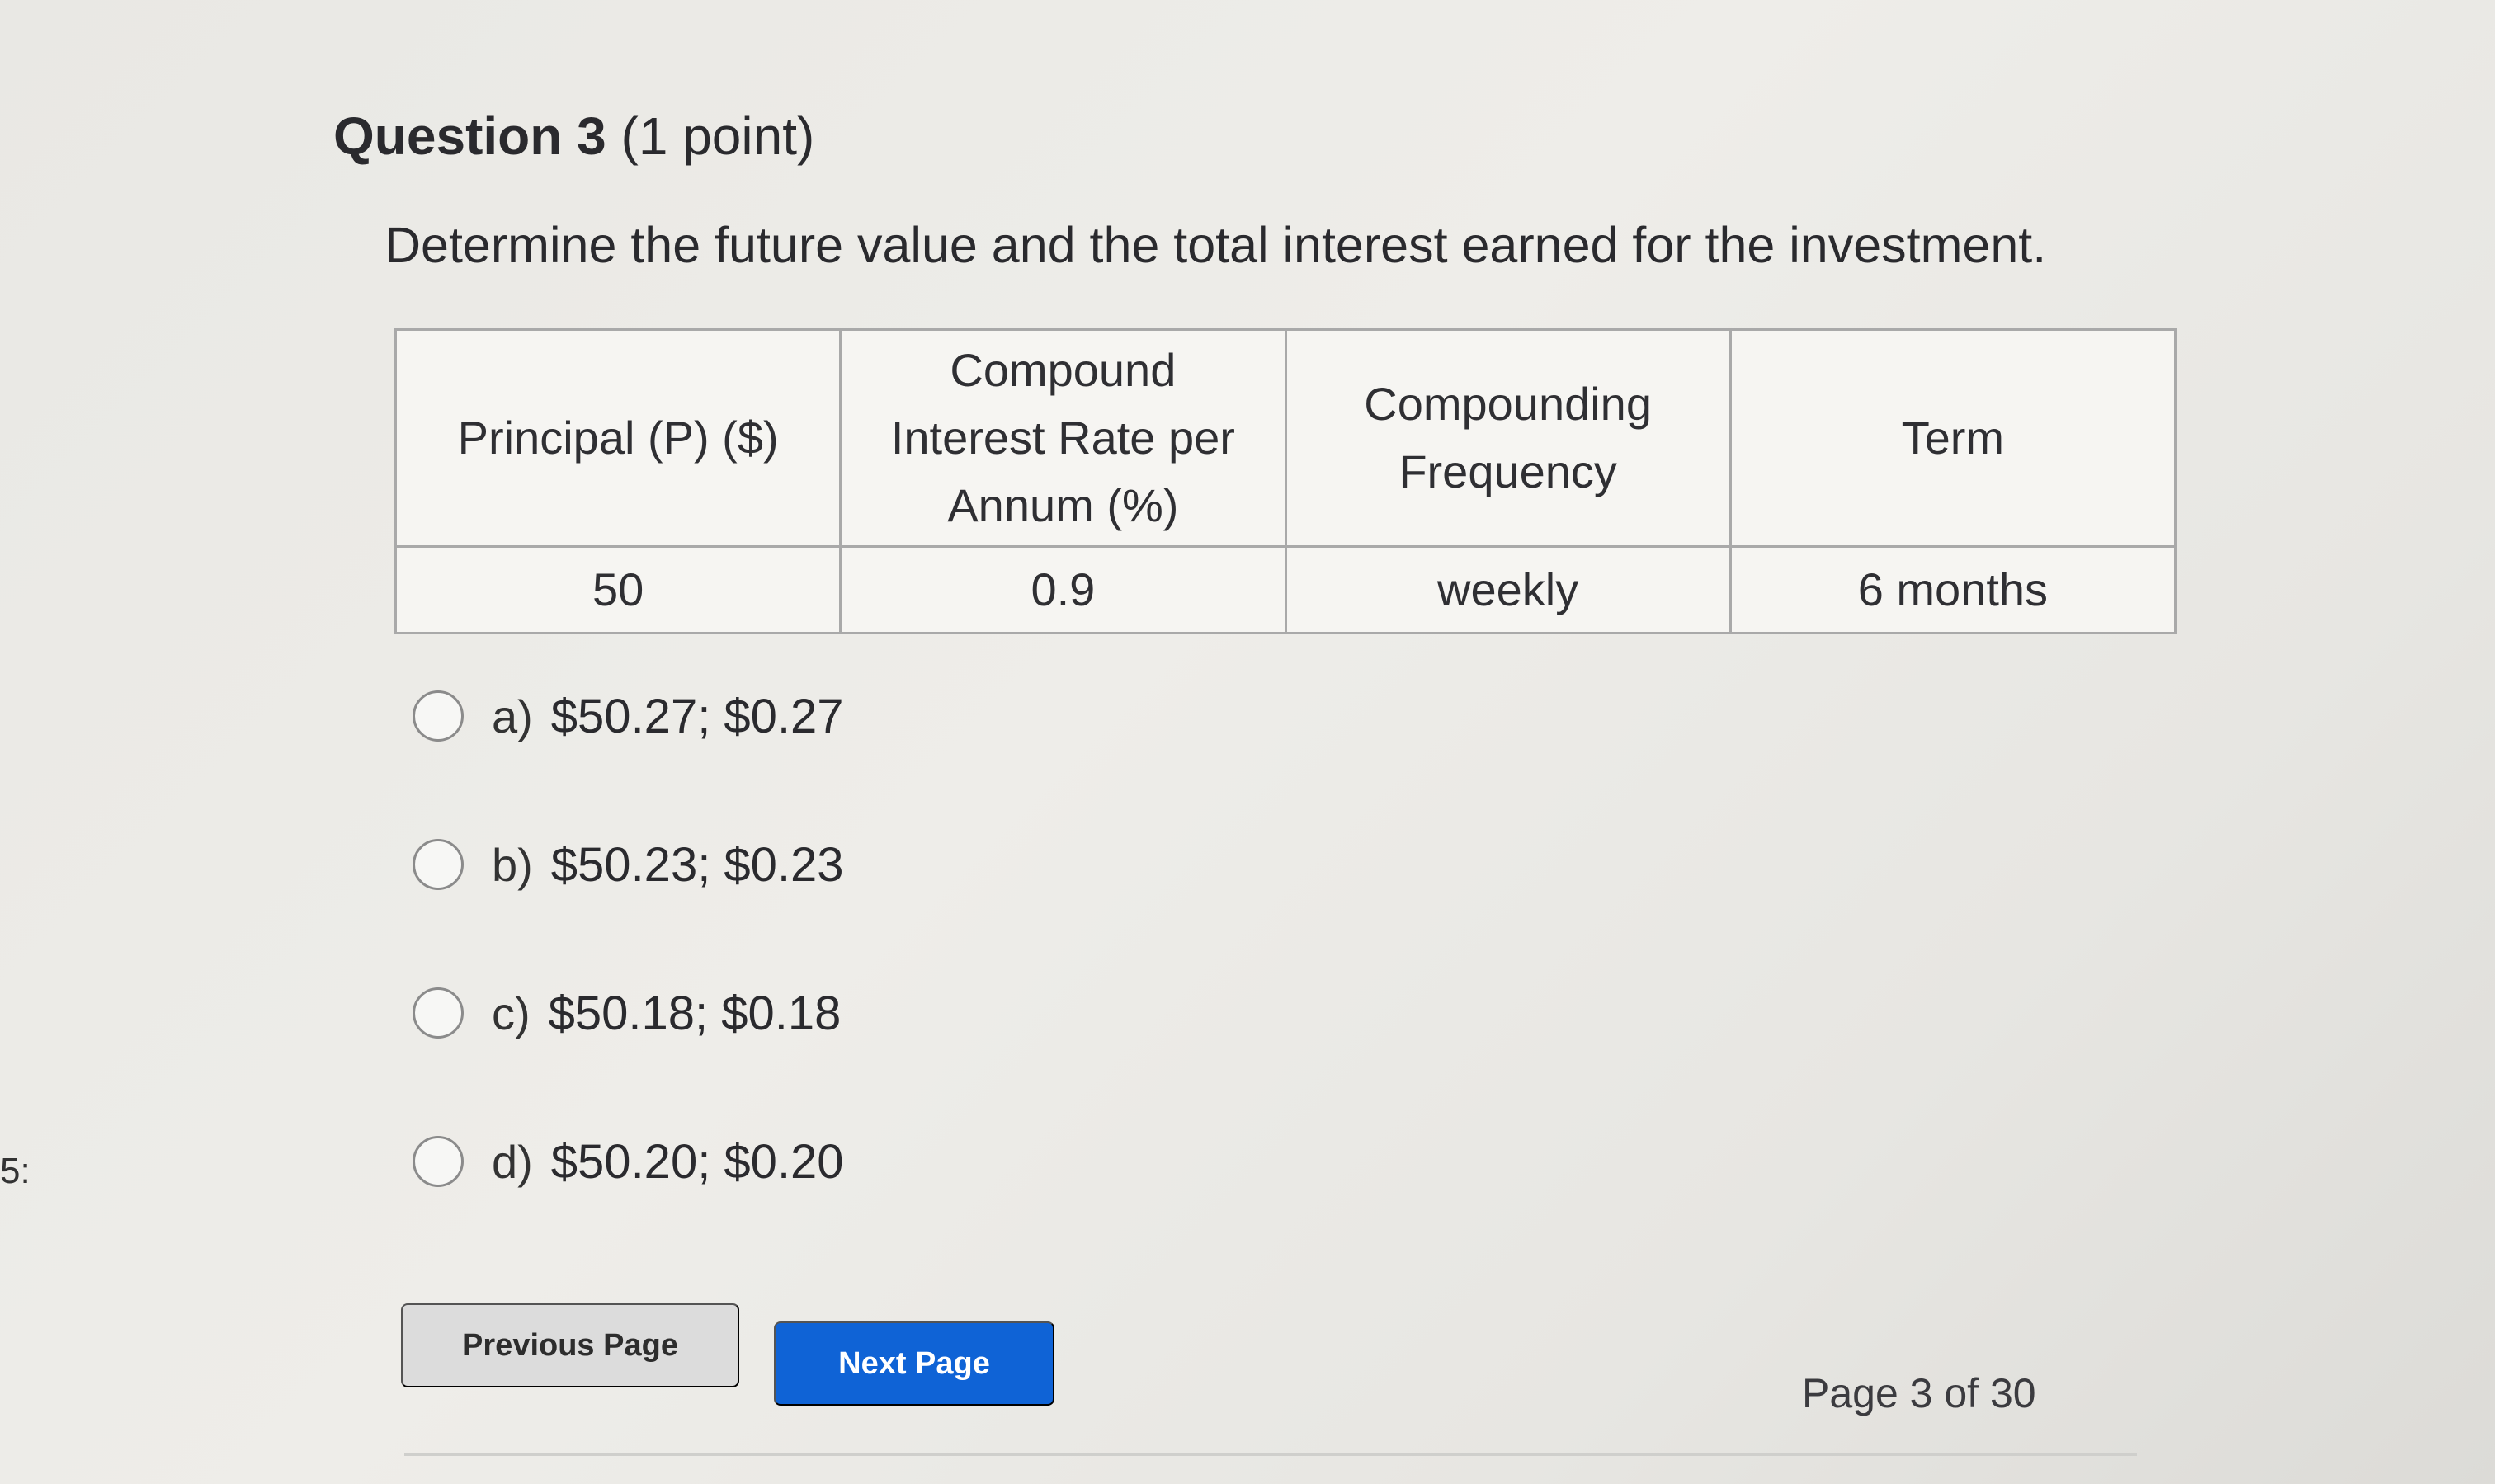 This screenshot has width=2495, height=1484. Describe the element at coordinates (1270, 1454) in the screenshot. I see `divider` at that location.